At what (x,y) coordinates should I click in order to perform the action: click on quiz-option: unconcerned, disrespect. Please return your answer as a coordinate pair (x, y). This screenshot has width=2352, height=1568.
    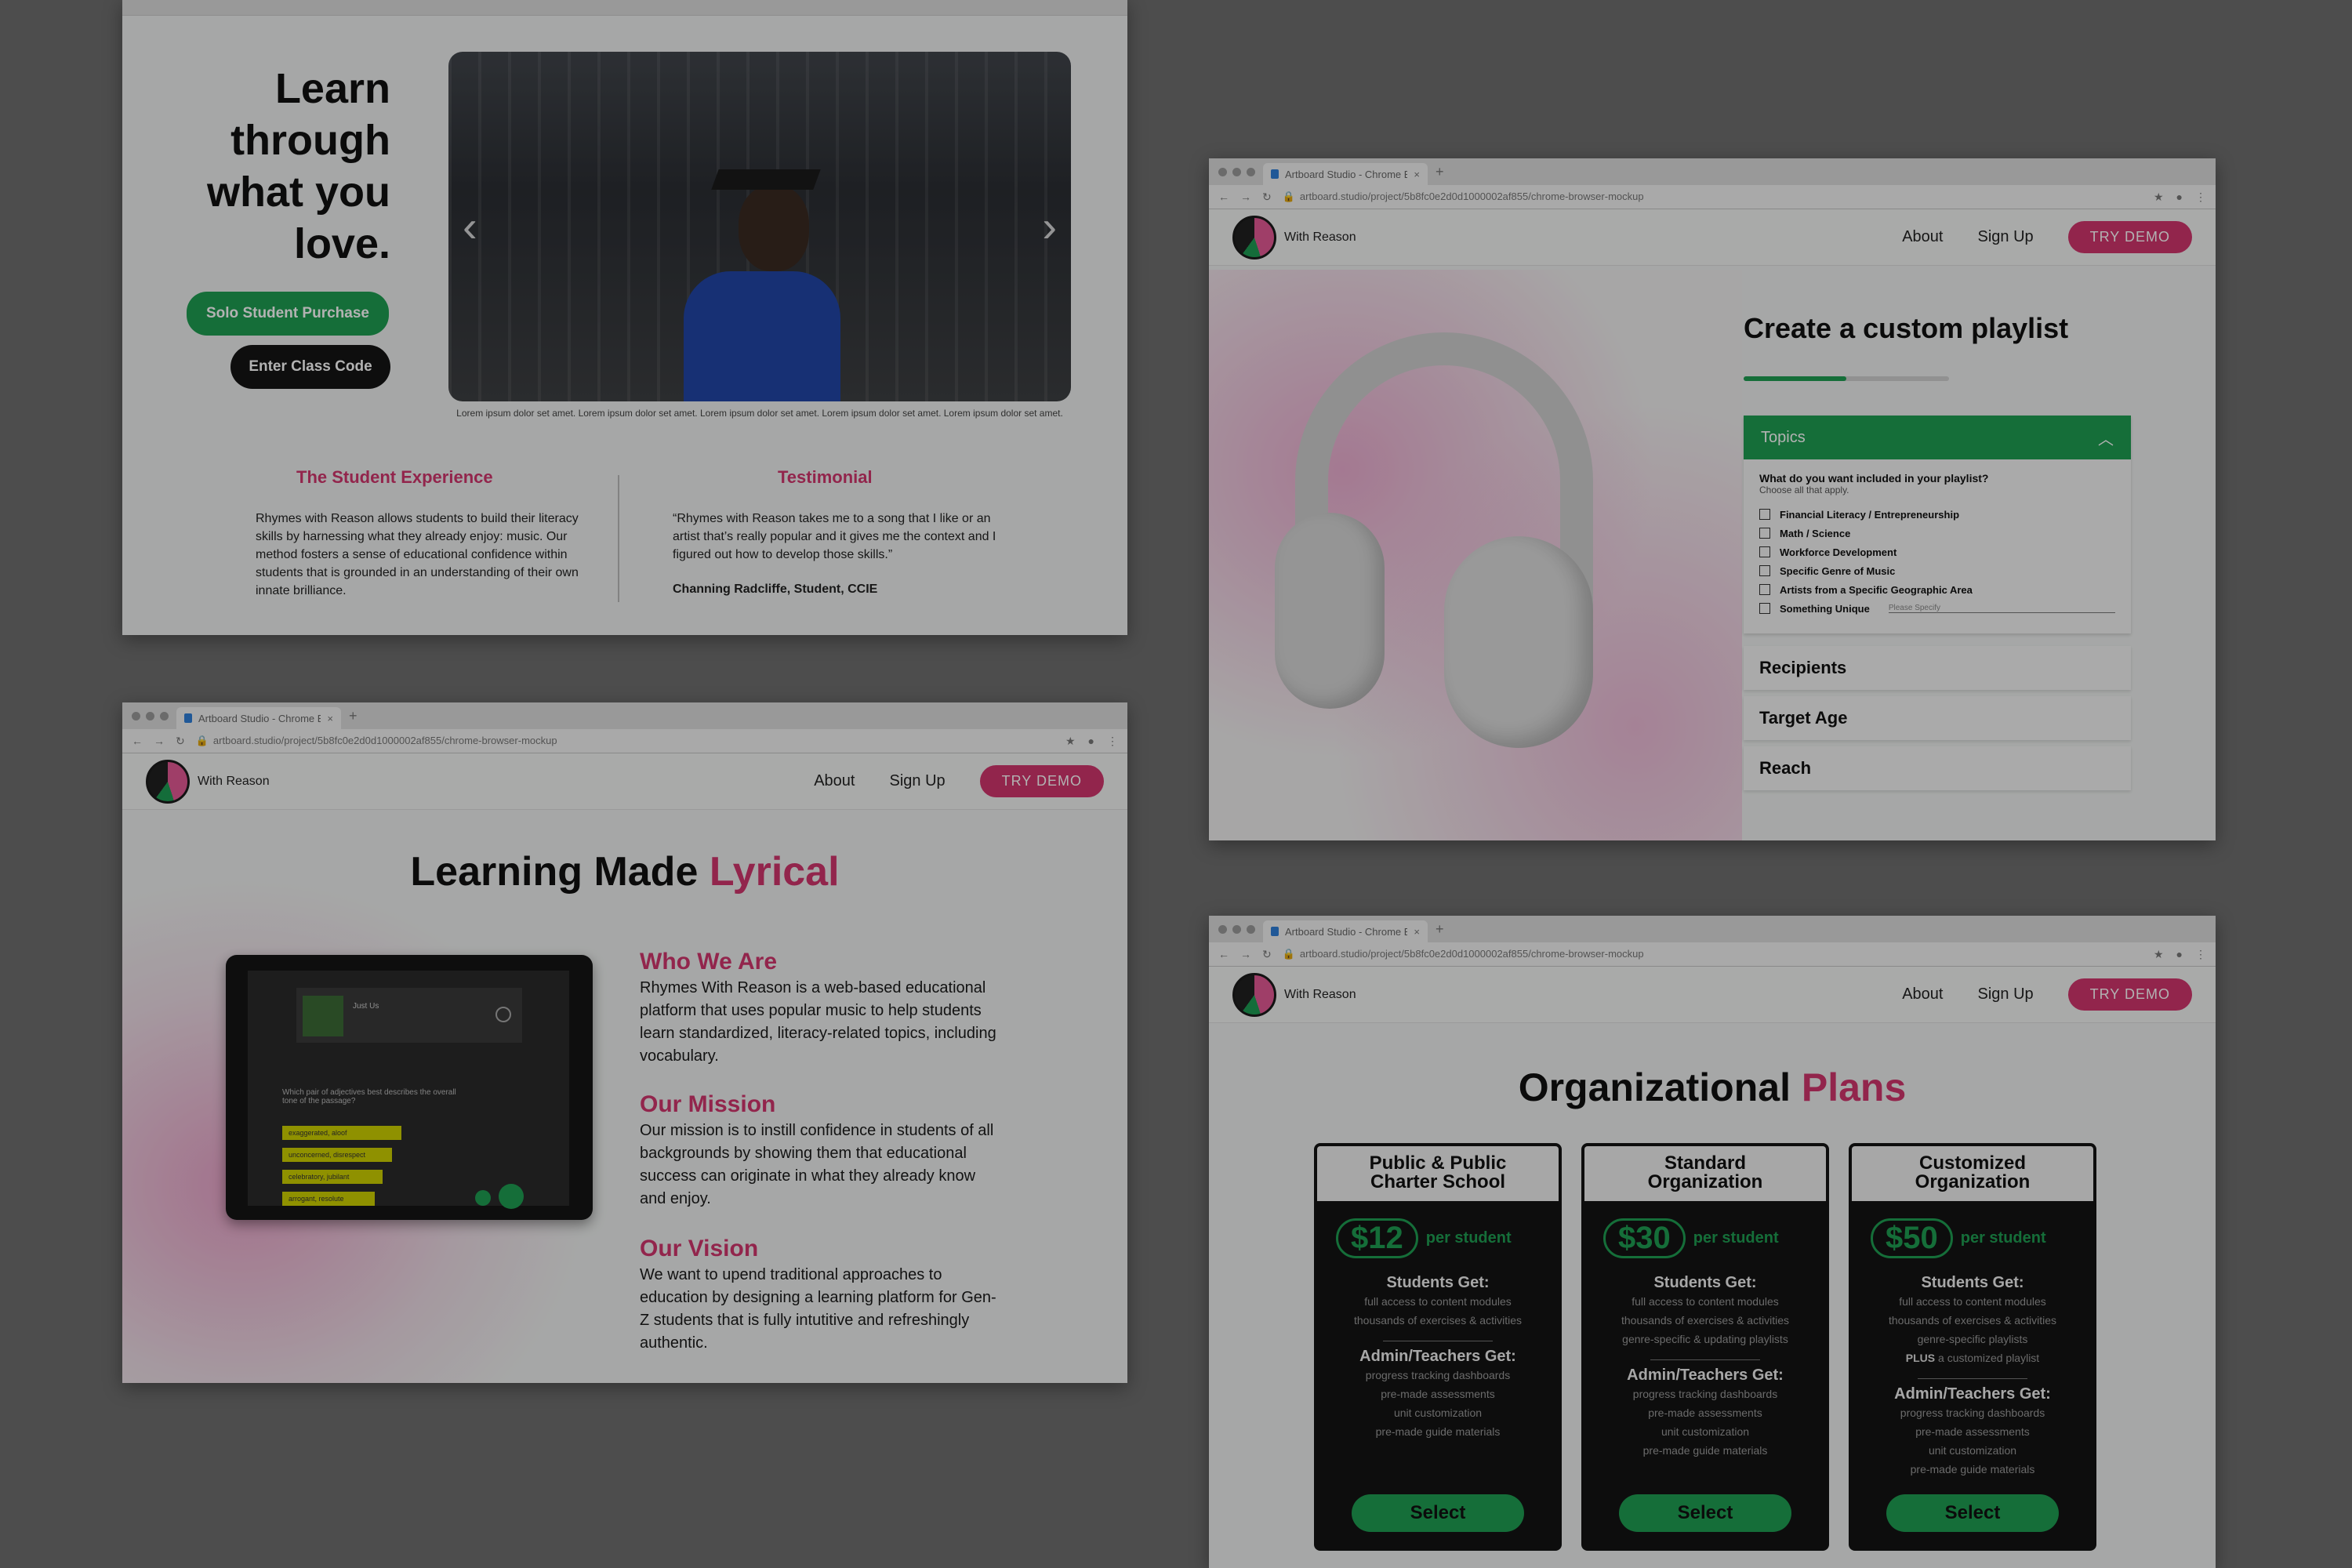
    Looking at the image, I should click on (337, 1155).